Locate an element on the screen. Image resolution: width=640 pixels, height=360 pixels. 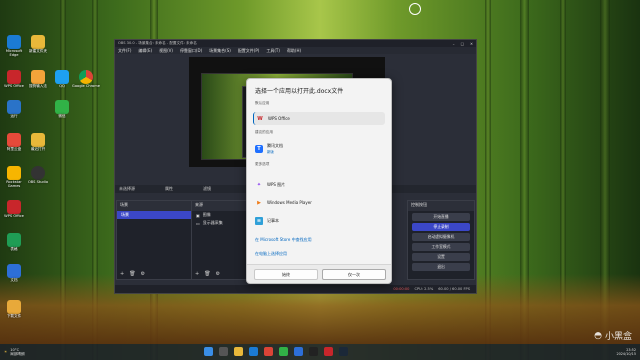
chrome-icon: Google Chrome is located at coordinates (86, 79).